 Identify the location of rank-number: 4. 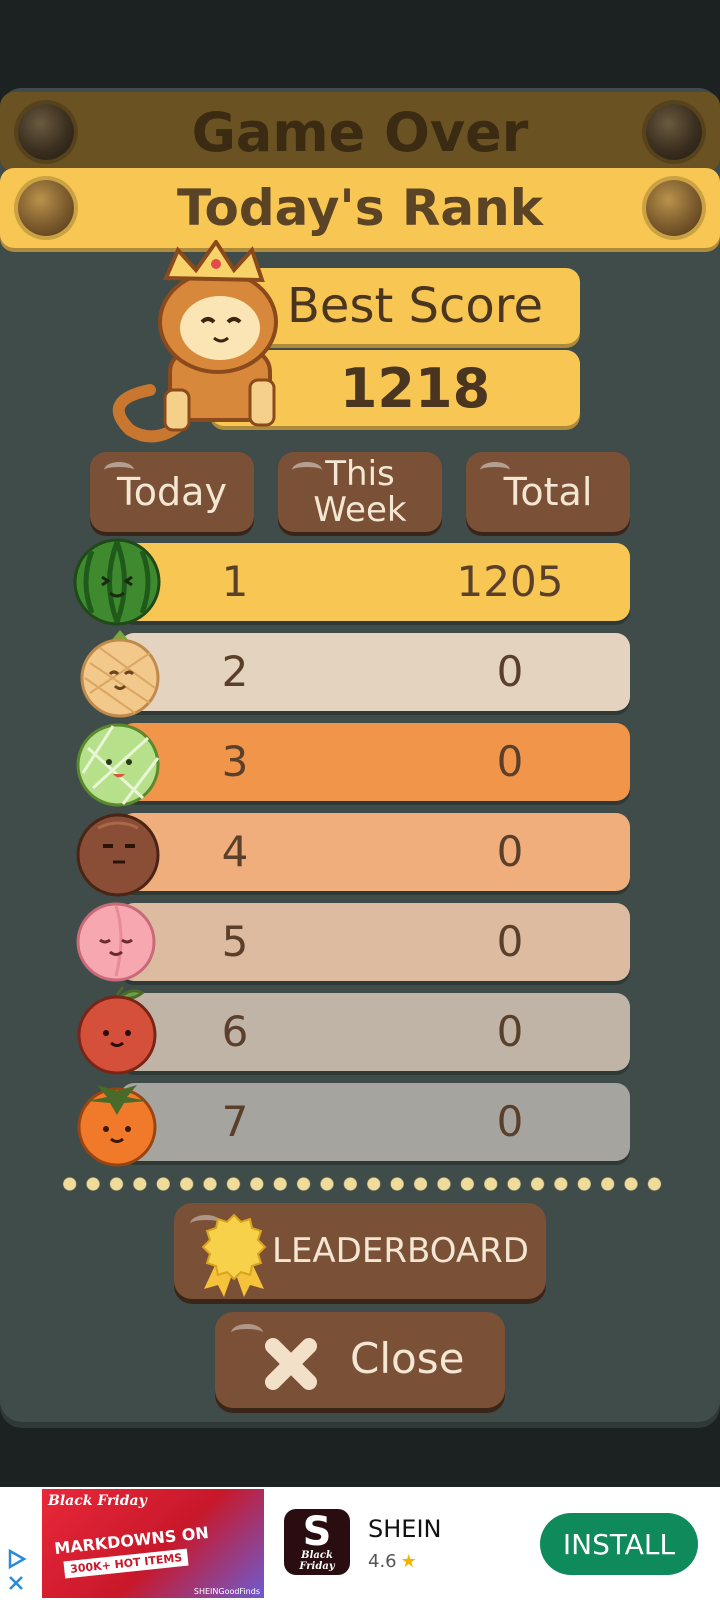
(235, 851).